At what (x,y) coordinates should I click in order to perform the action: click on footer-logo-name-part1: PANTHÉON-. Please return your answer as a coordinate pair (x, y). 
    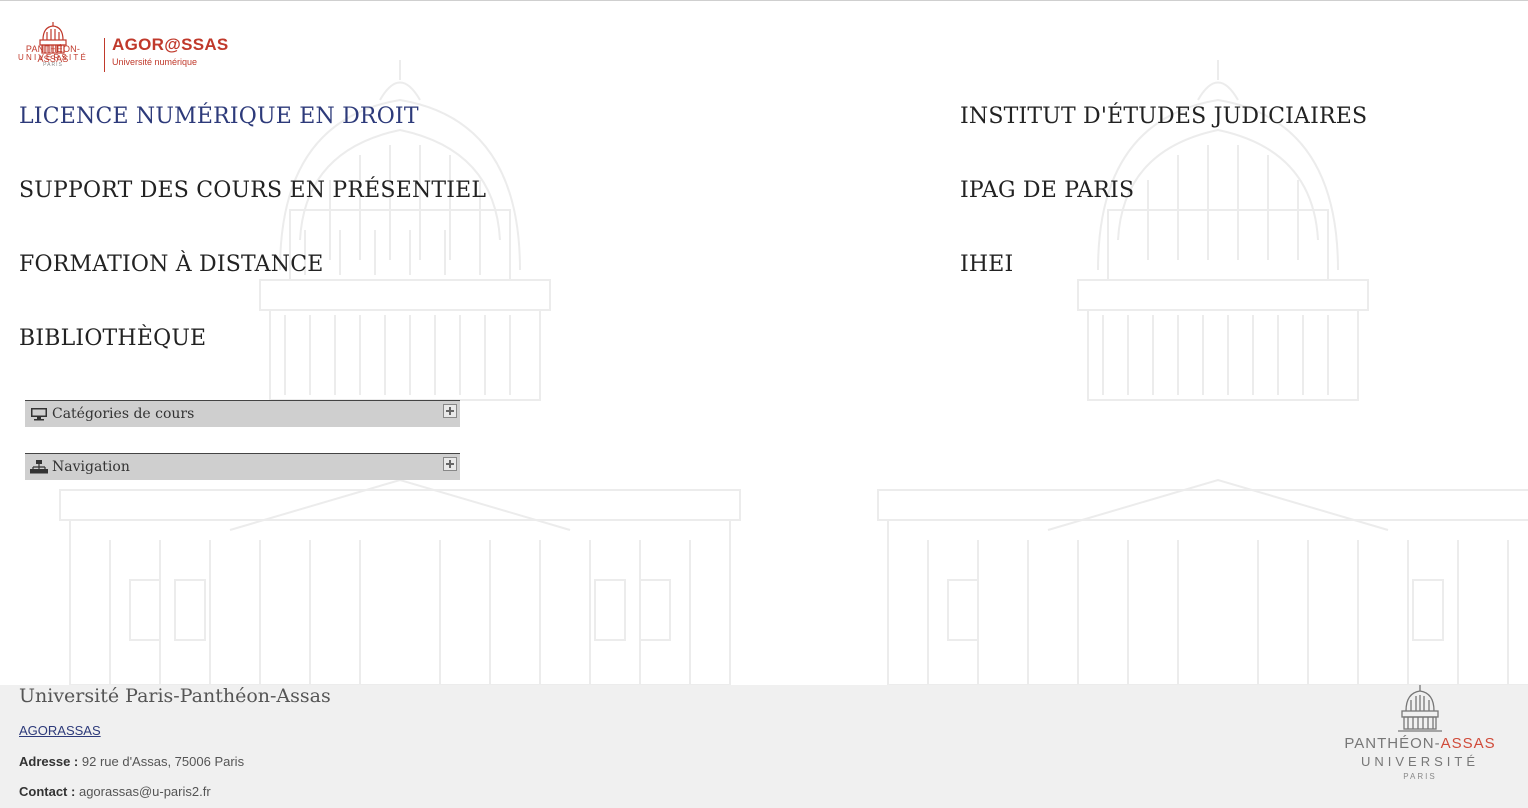
    Looking at the image, I should click on (1392, 743).